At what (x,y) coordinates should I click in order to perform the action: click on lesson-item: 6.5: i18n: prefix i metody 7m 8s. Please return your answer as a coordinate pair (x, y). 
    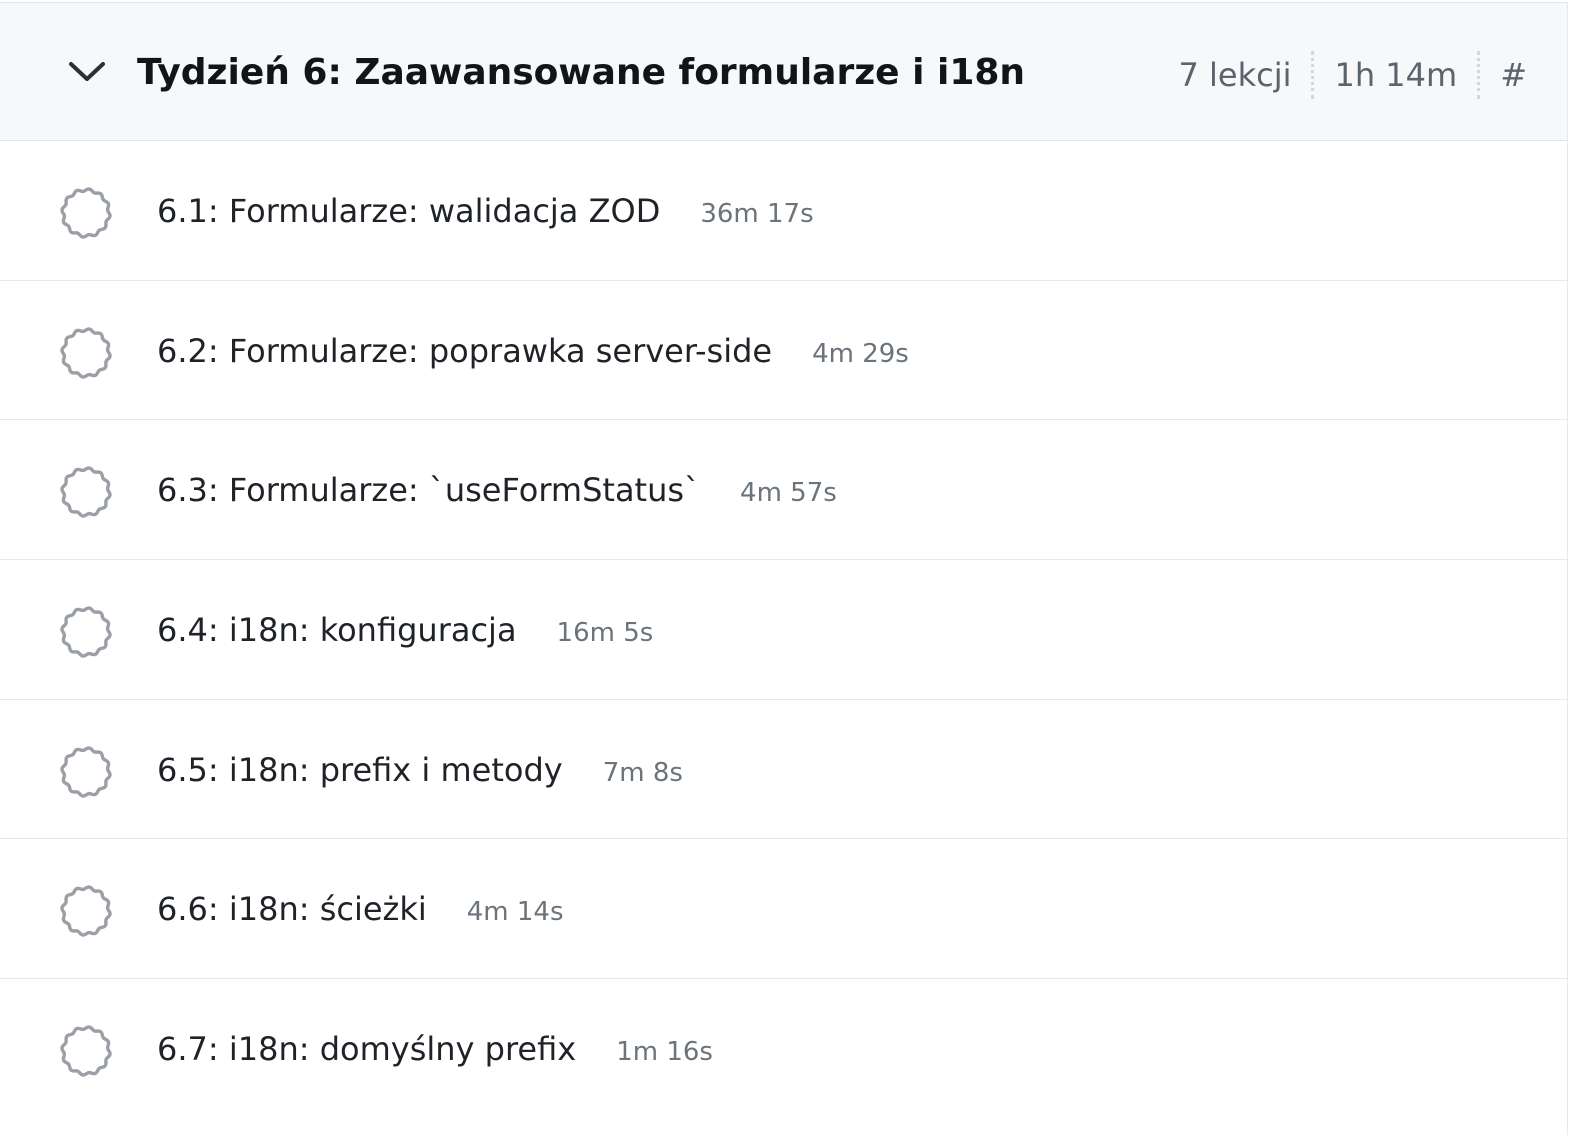
    Looking at the image, I should click on (783, 770).